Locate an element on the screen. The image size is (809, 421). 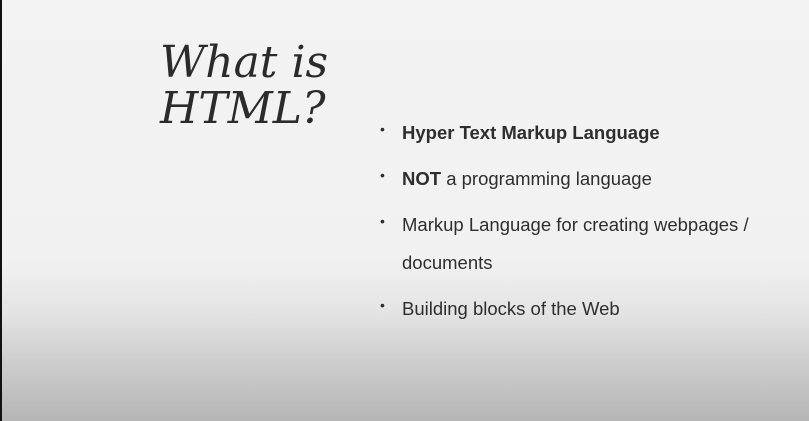
bullet-text: a programming language is located at coordinates (546, 178).